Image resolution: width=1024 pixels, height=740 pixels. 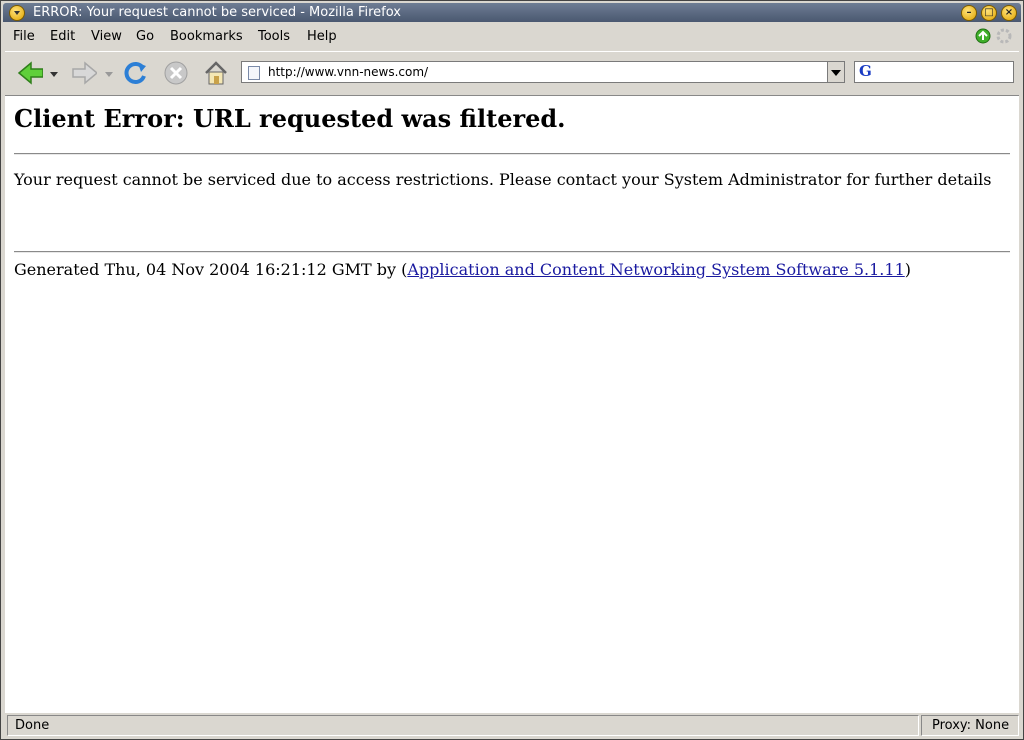 I want to click on menu-bar: File Edit View Go Bookmarks Tools Help, so click(x=512, y=37).